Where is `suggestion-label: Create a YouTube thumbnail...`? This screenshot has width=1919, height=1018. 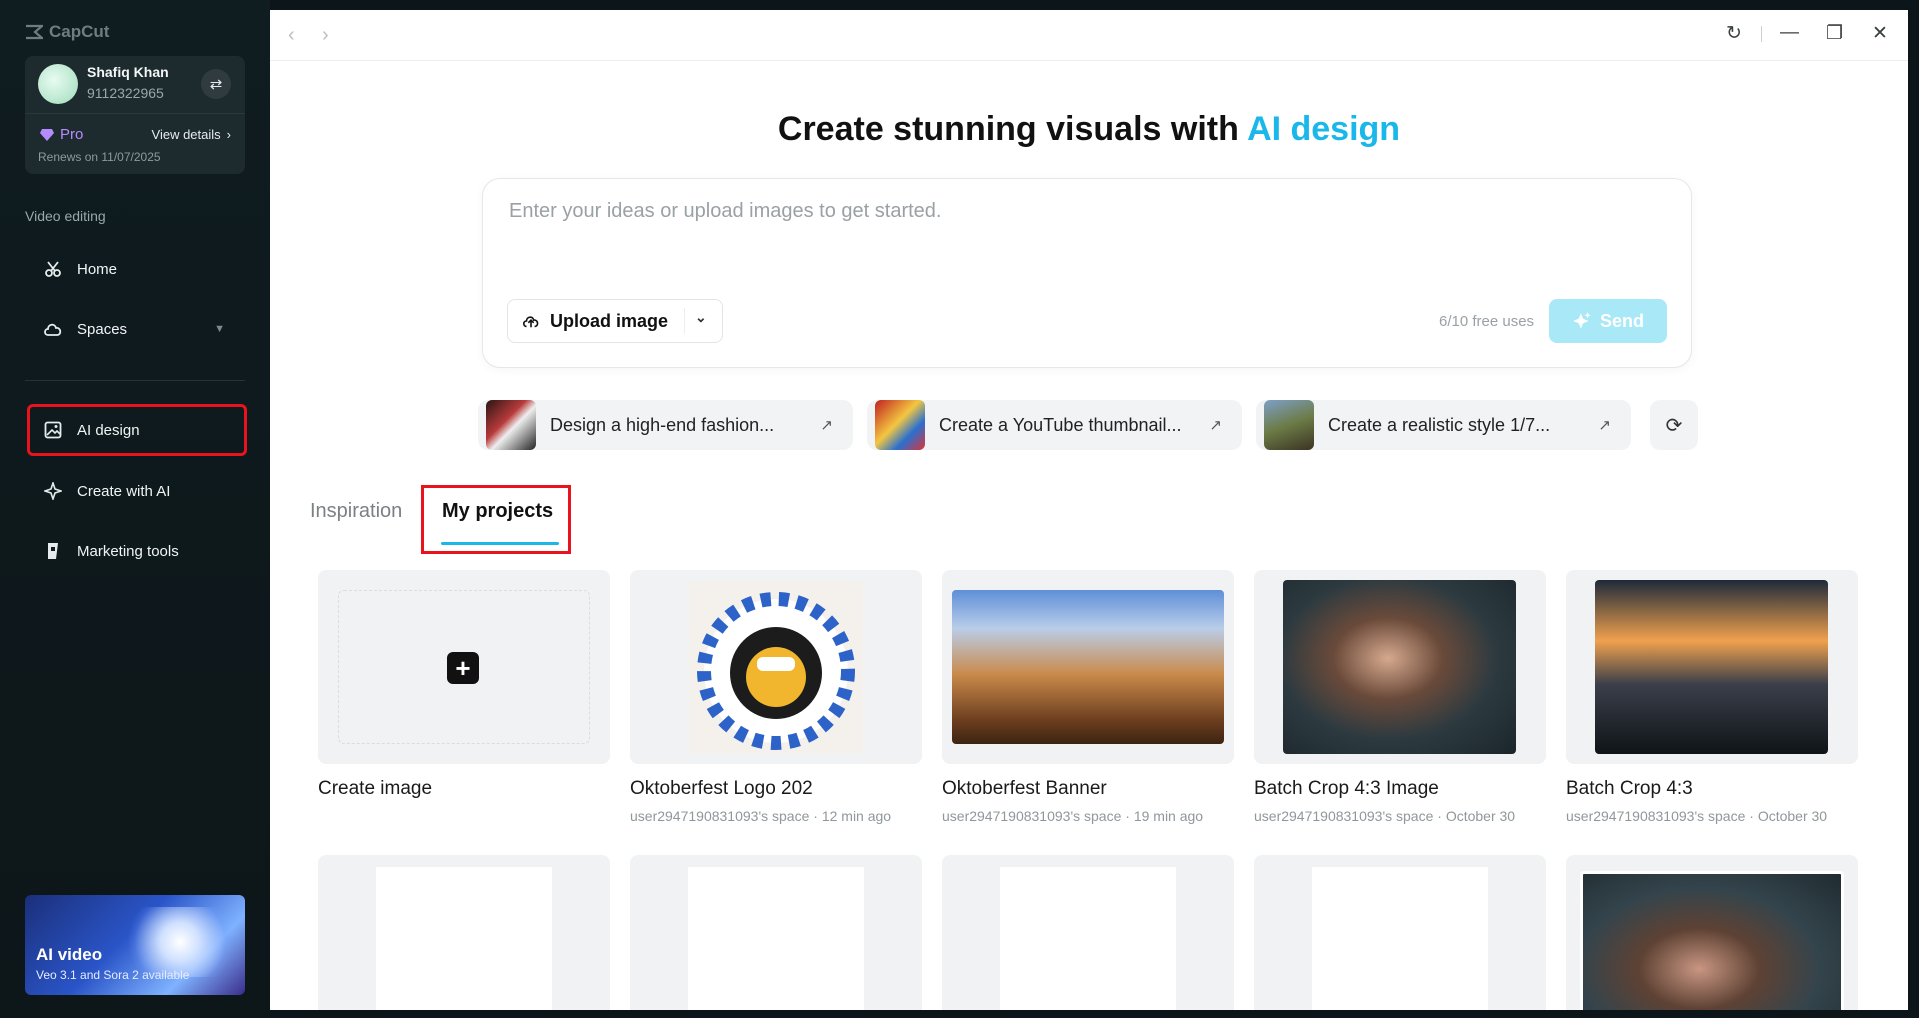
suggestion-label: Create a YouTube thumbnail... is located at coordinates (1060, 424).